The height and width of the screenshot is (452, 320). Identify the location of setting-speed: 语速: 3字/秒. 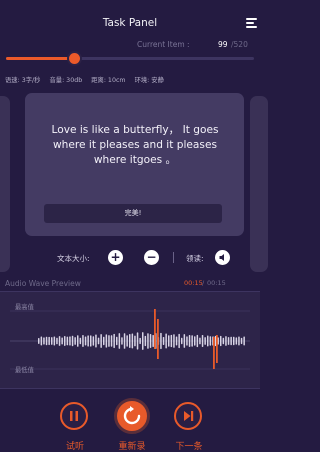
(23, 80).